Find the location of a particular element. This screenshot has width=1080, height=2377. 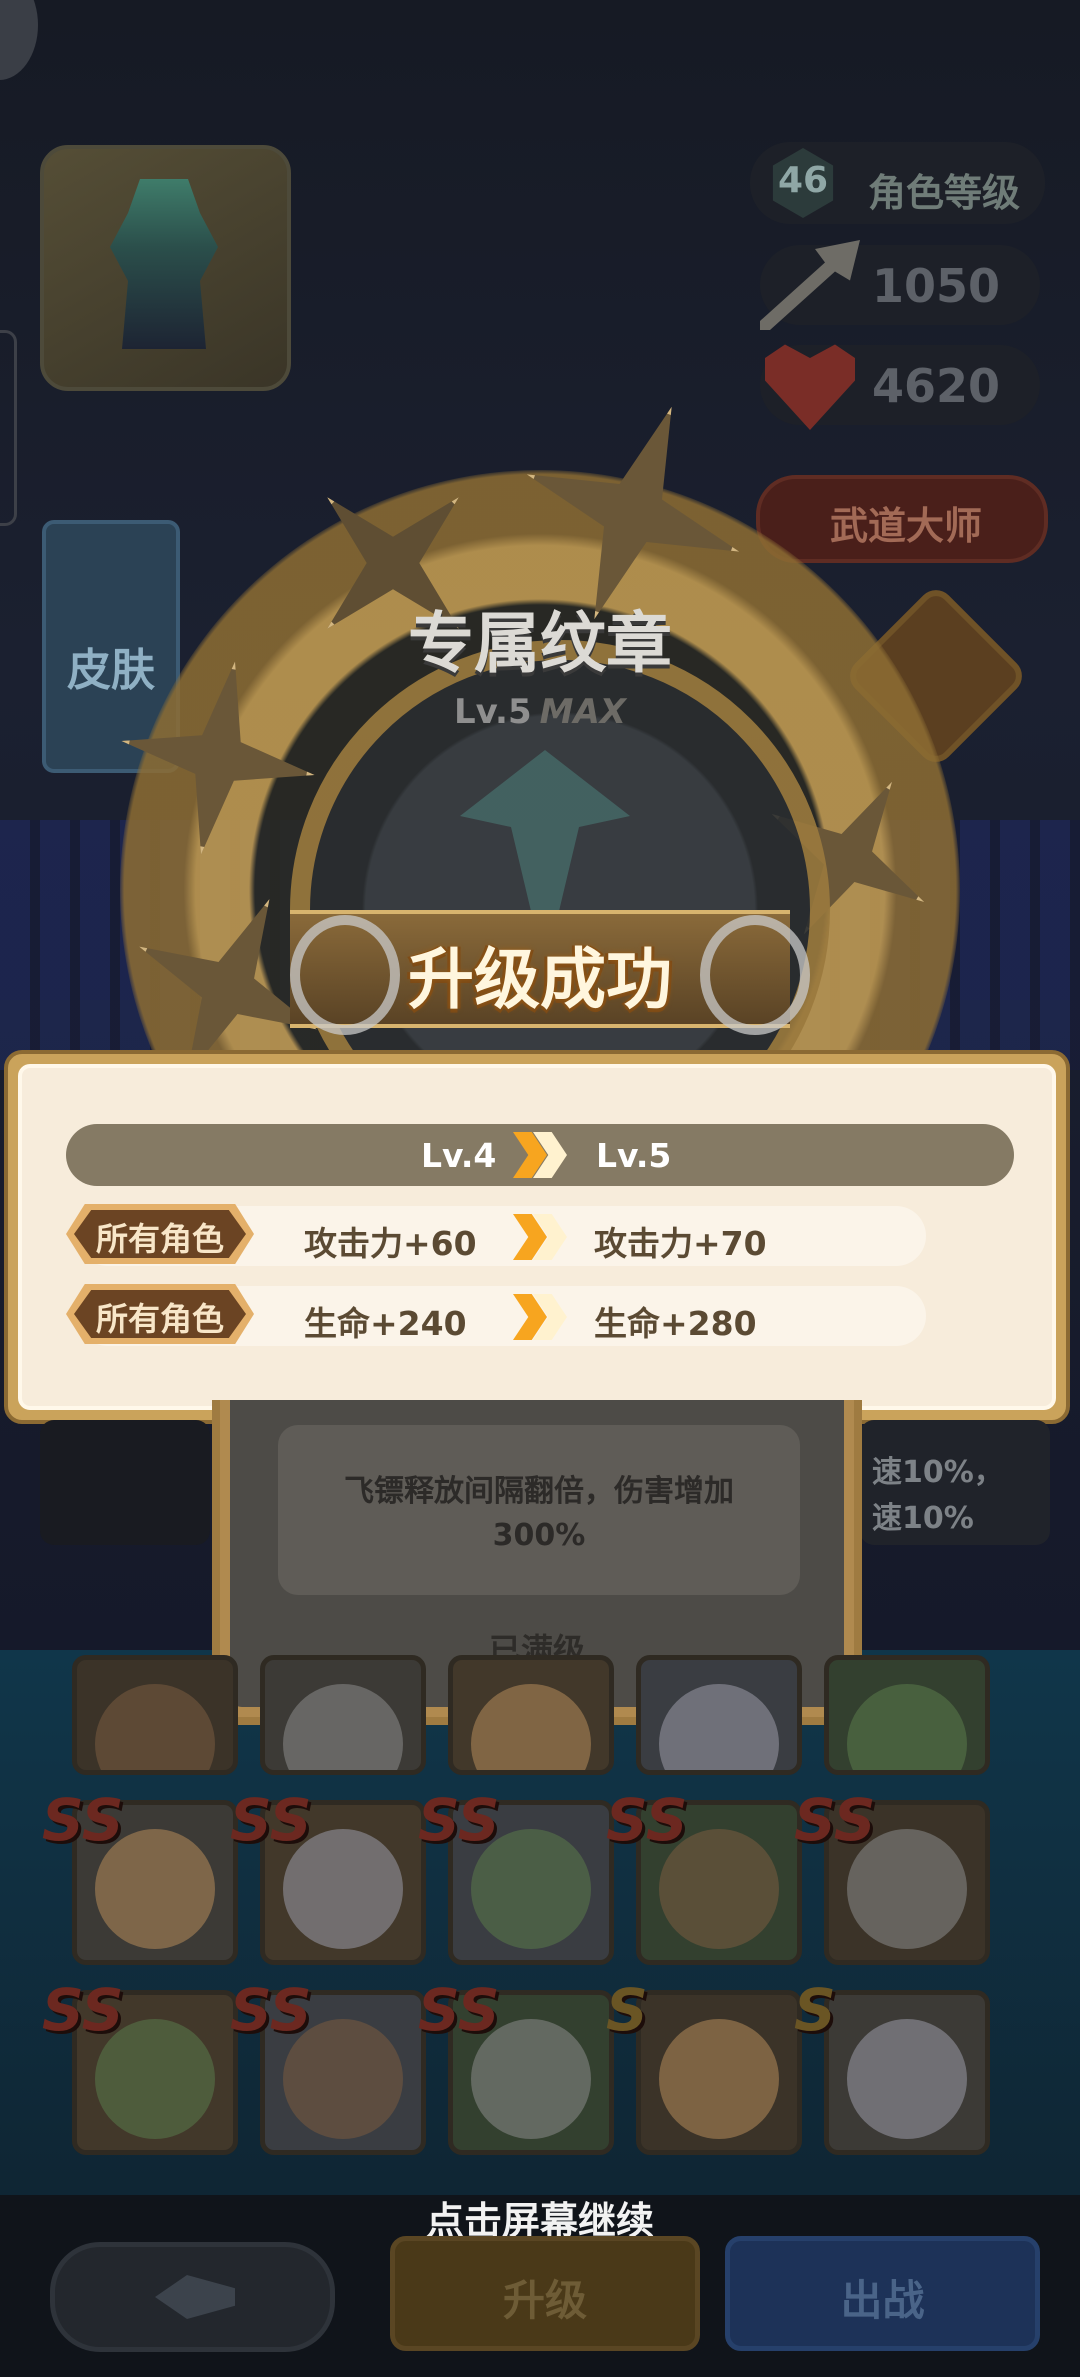

emblem-description: 飞镖释放间隔翻倍，伤害增加300% is located at coordinates (539, 1513).